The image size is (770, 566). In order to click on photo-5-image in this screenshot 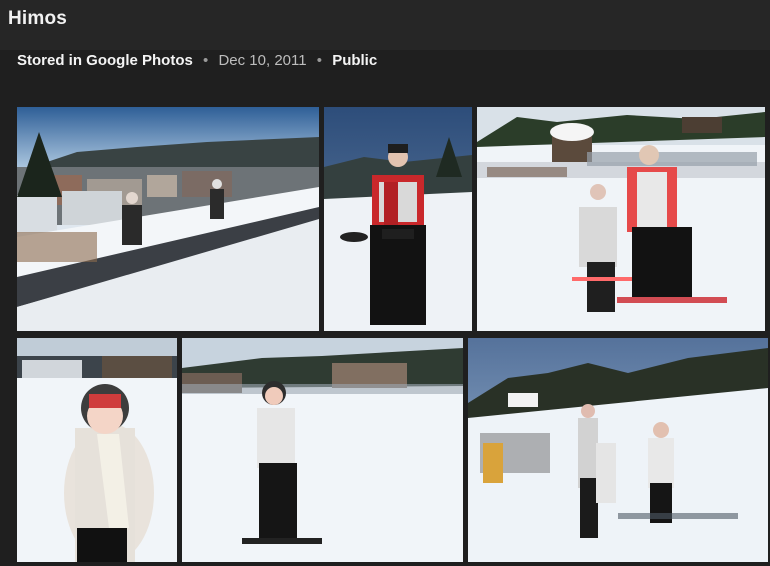, I will do `click(322, 450)`.